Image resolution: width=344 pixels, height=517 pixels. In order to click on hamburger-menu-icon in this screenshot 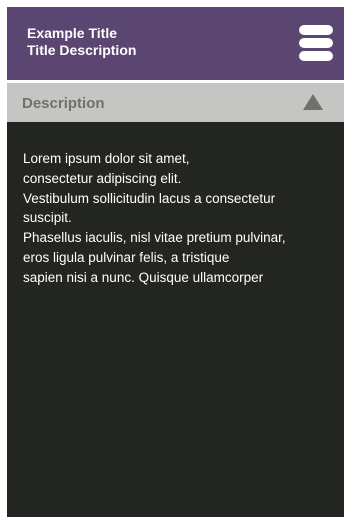, I will do `click(316, 43)`.